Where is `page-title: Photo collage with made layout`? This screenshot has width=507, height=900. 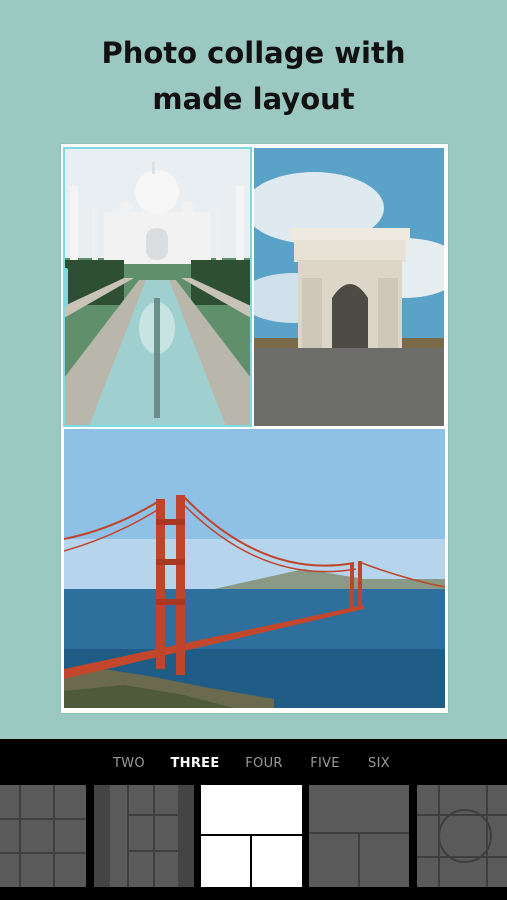 page-title: Photo collage with made layout is located at coordinates (253, 76).